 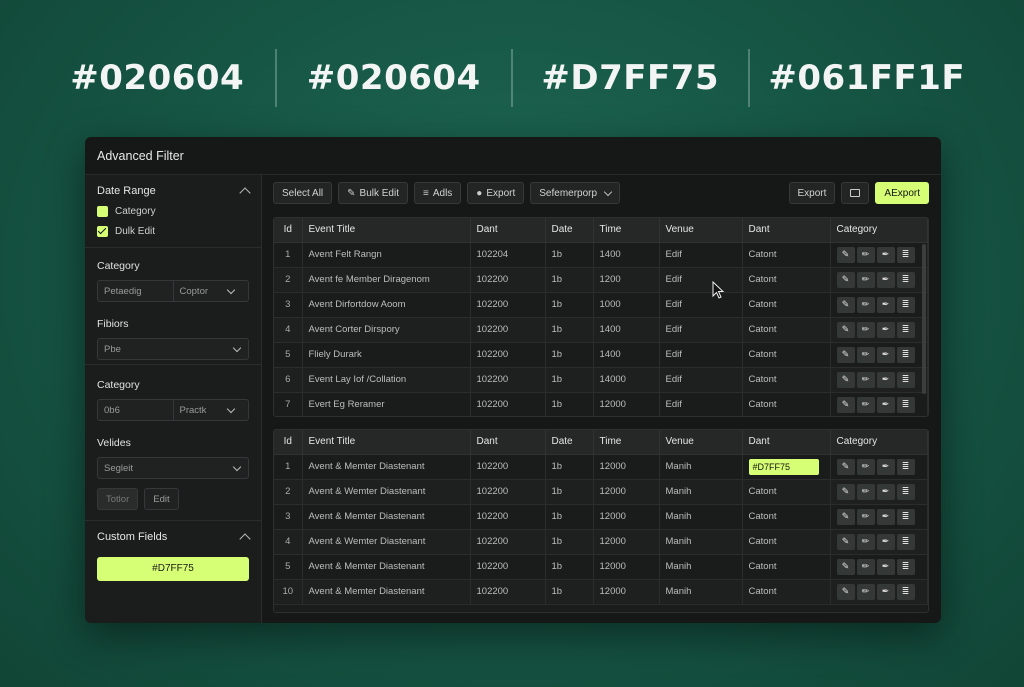 I want to click on category2-value-b-wrap: Practk, so click(x=210, y=410).